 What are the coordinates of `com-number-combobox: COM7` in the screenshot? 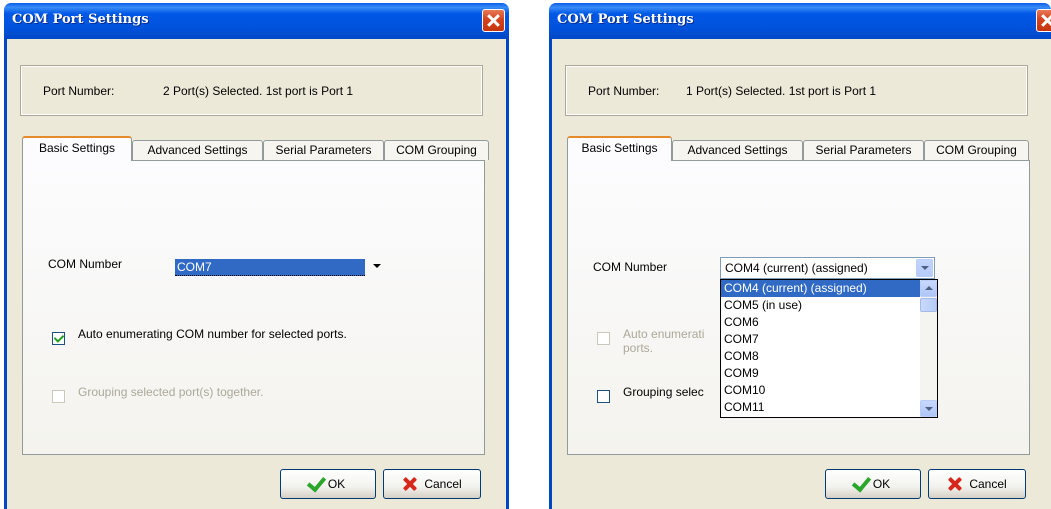 It's located at (282, 268).